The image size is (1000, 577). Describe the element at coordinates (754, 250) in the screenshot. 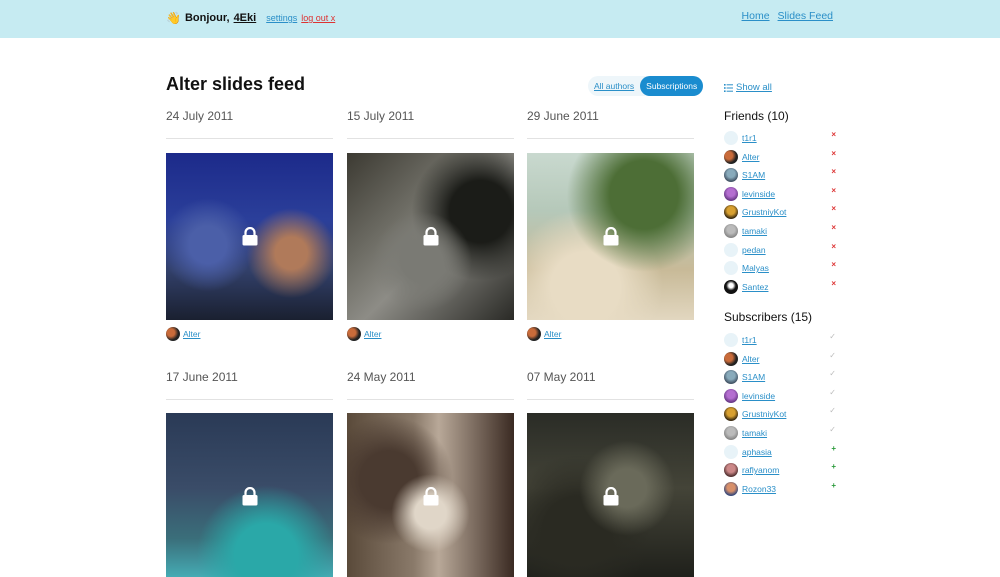

I see `user-link: pedan` at that location.